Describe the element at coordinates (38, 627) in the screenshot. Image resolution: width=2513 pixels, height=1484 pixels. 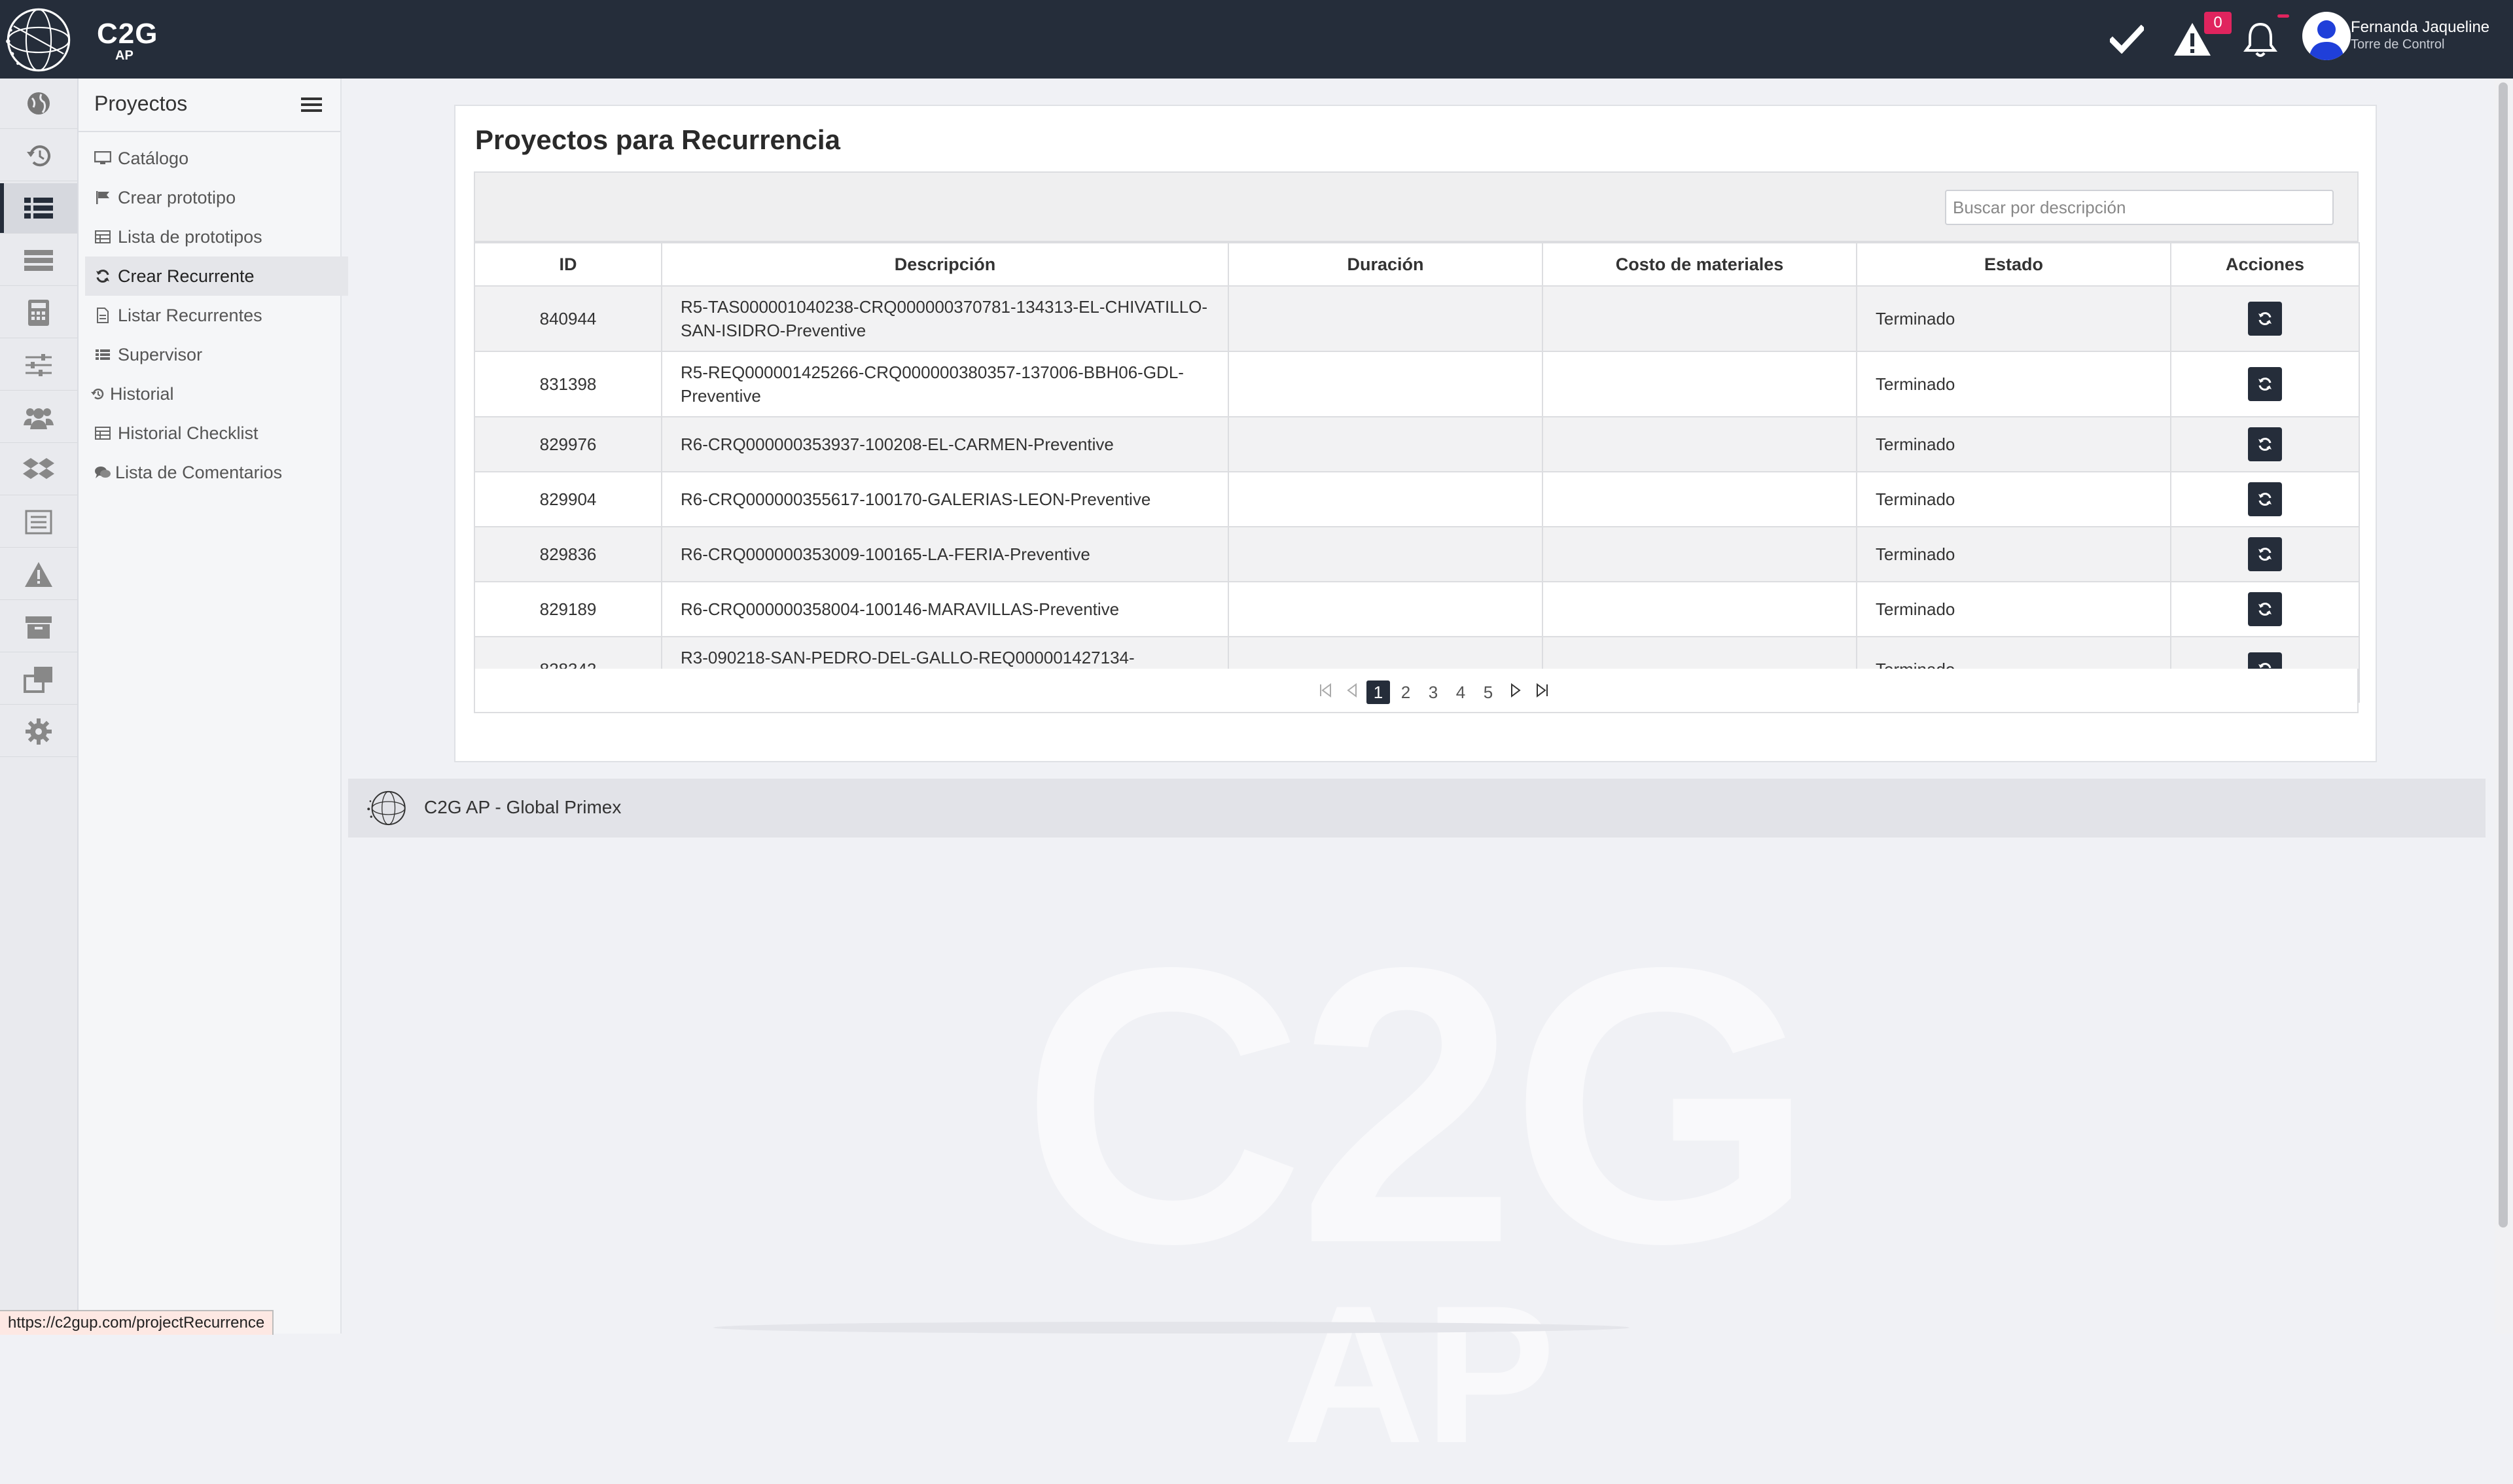
I see `rail-archive-icon` at that location.